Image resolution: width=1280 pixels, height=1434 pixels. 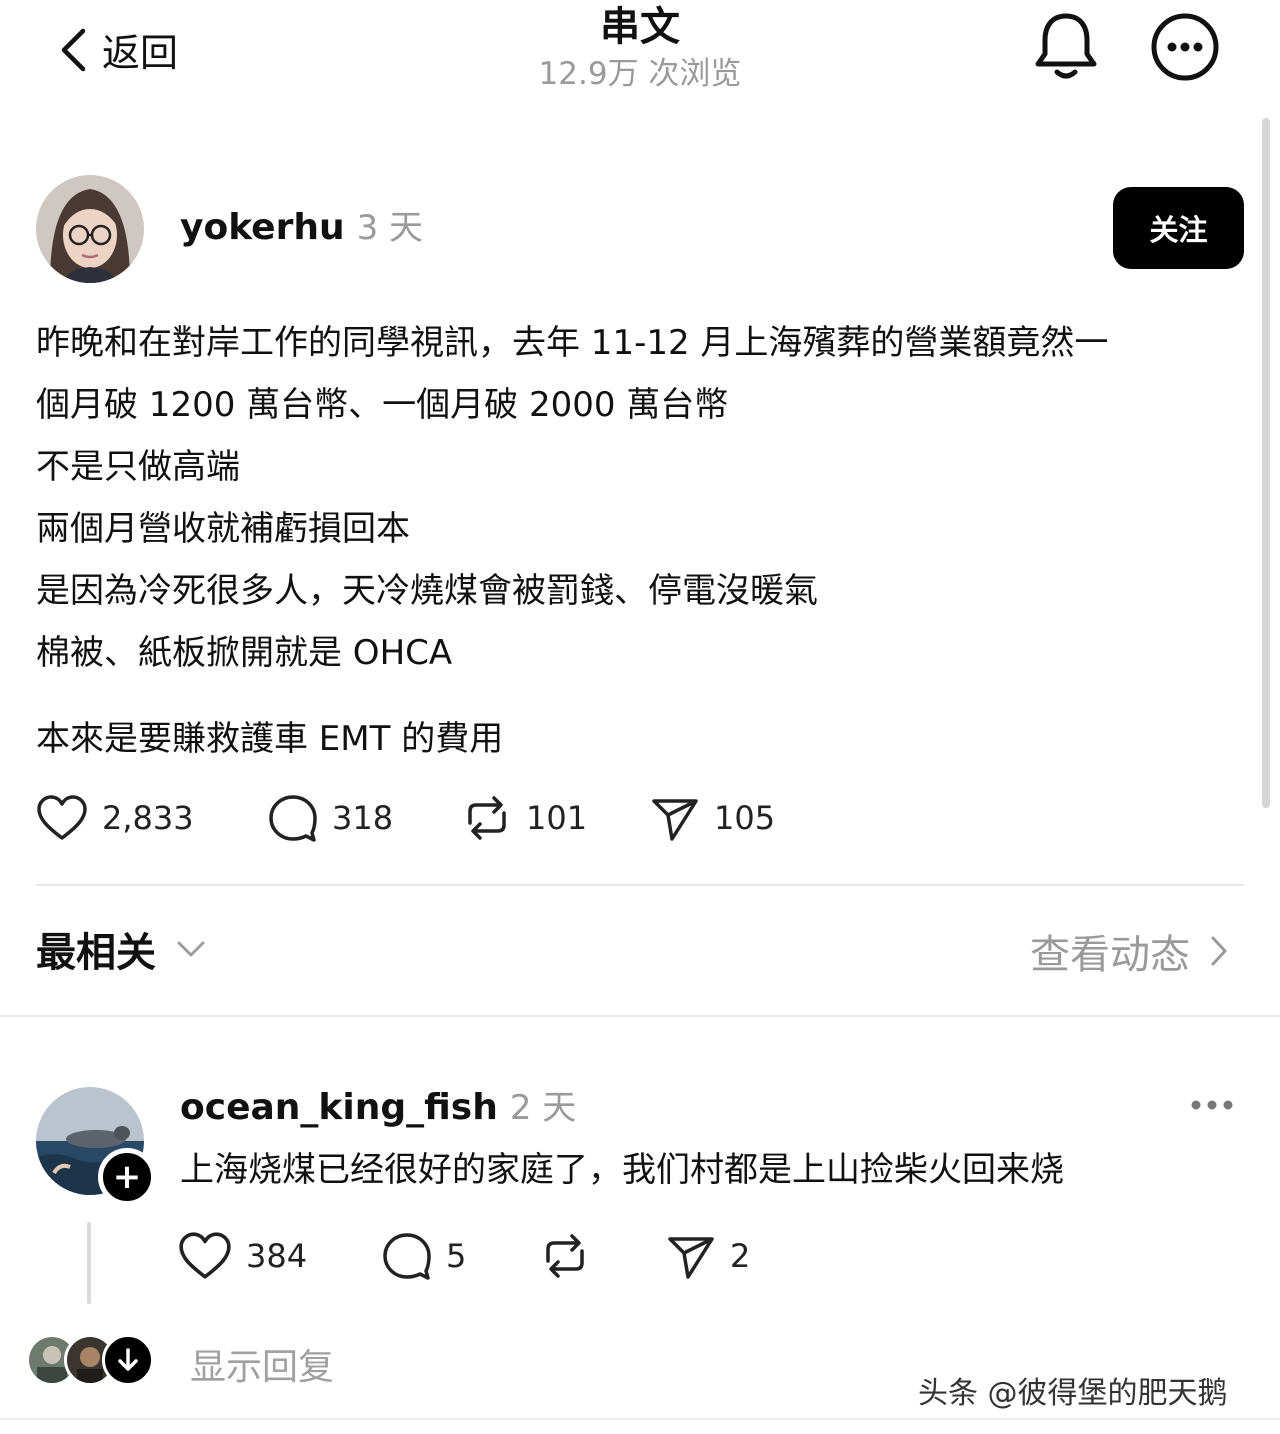 I want to click on comment-repost-button, so click(x=603, y=1256).